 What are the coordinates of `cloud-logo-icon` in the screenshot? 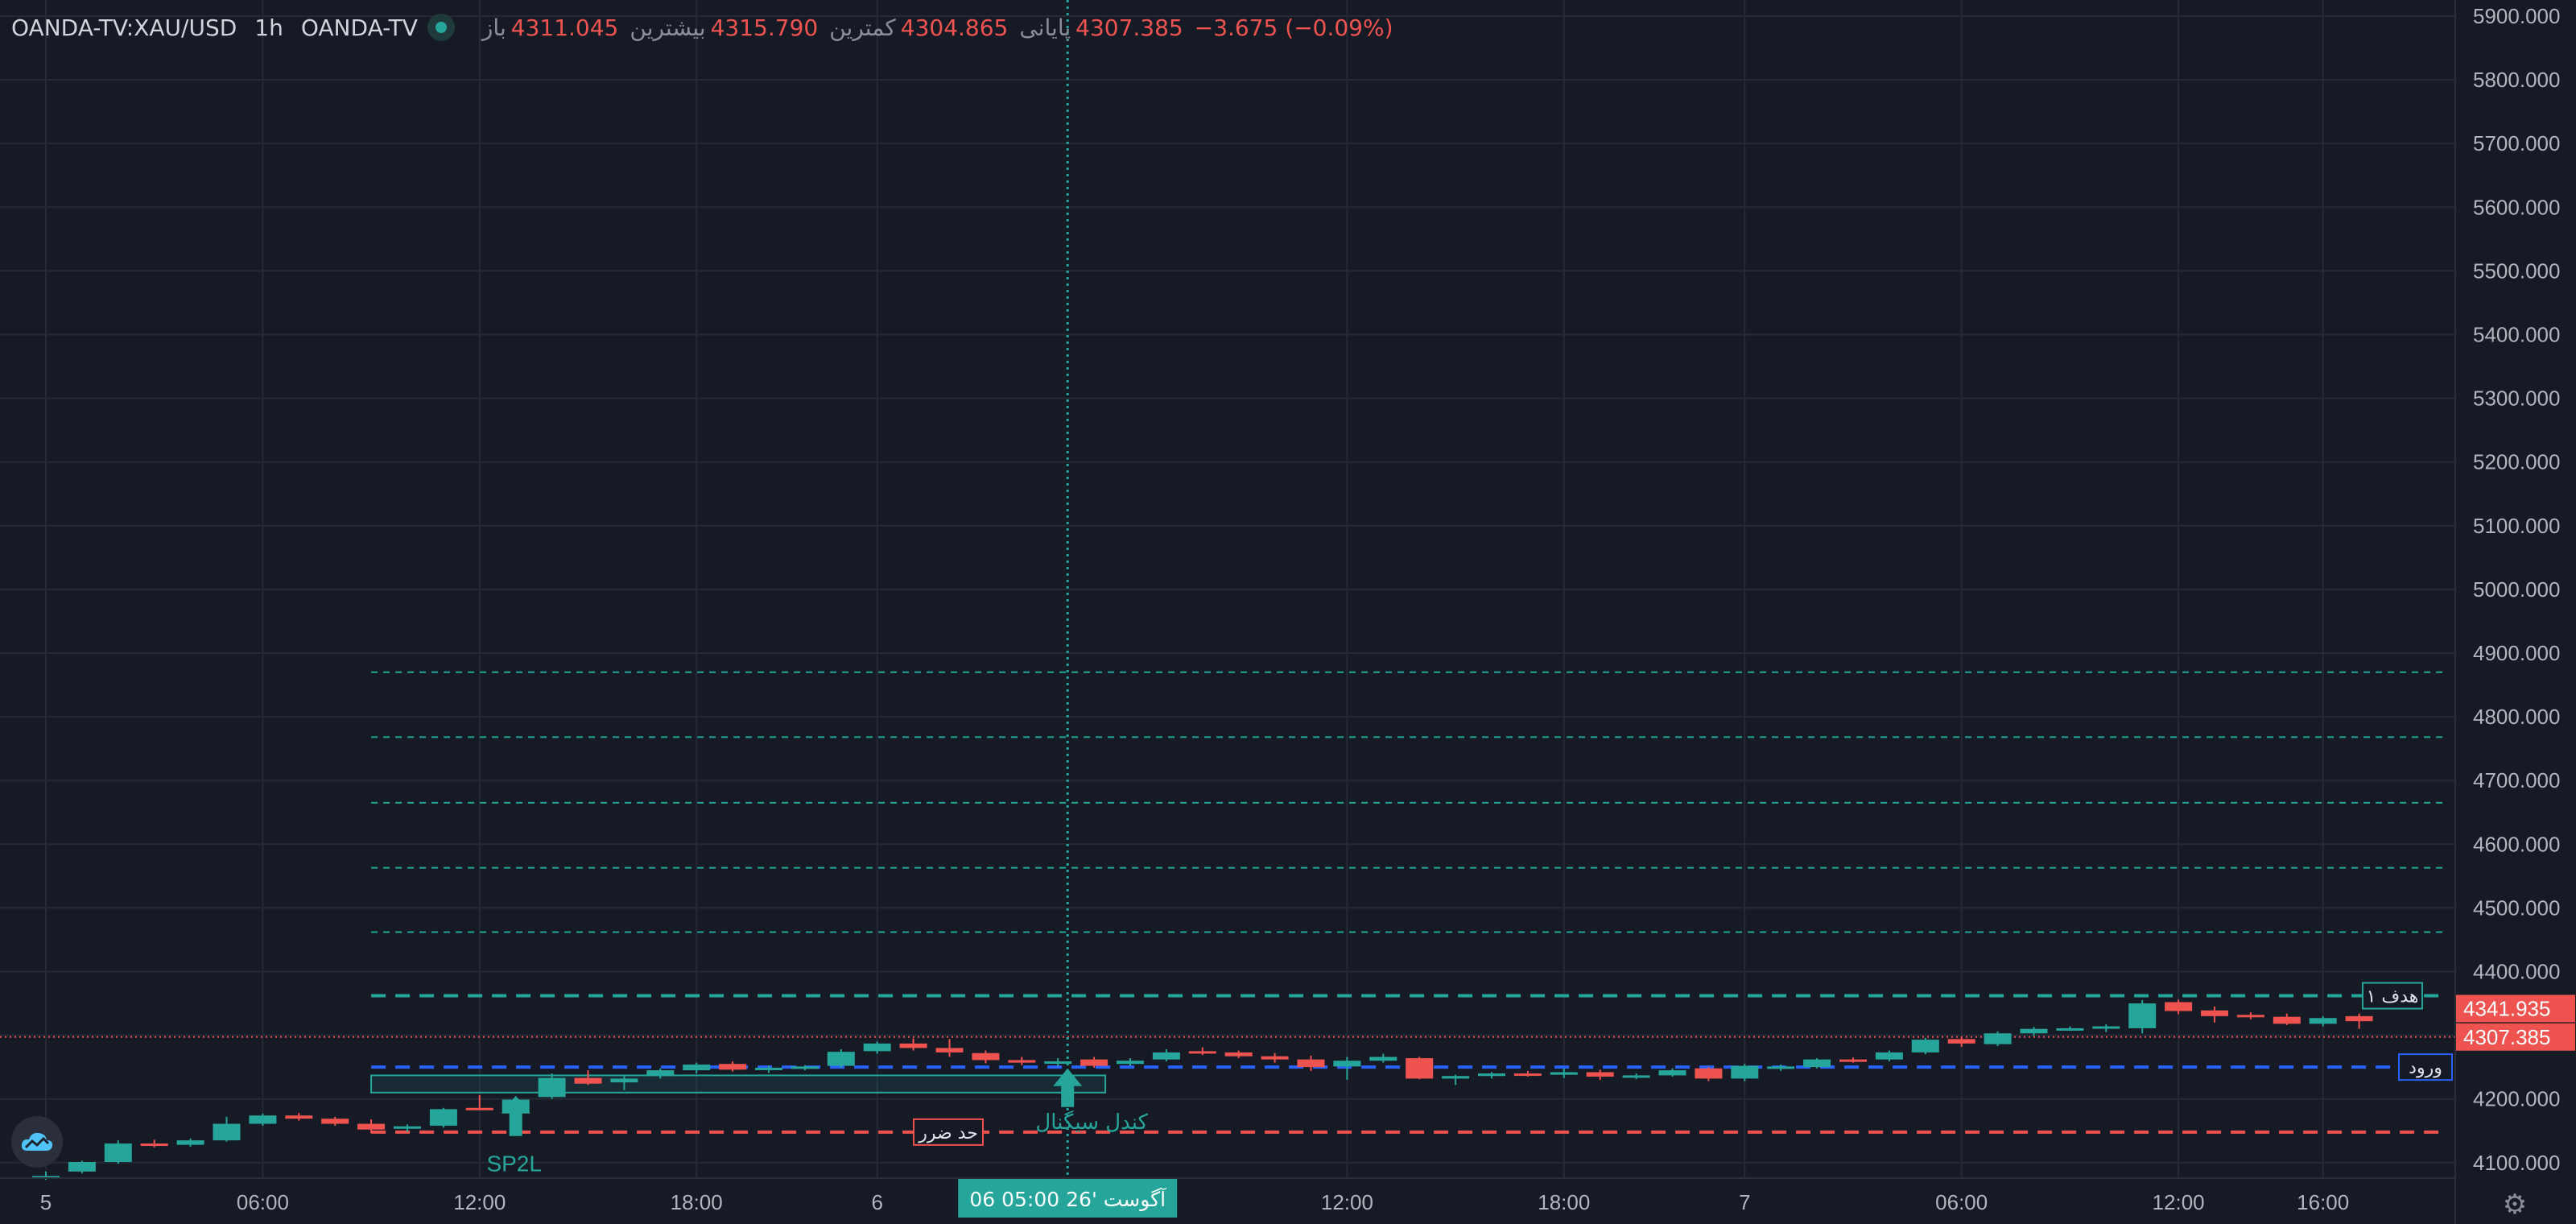 It's located at (37, 1142).